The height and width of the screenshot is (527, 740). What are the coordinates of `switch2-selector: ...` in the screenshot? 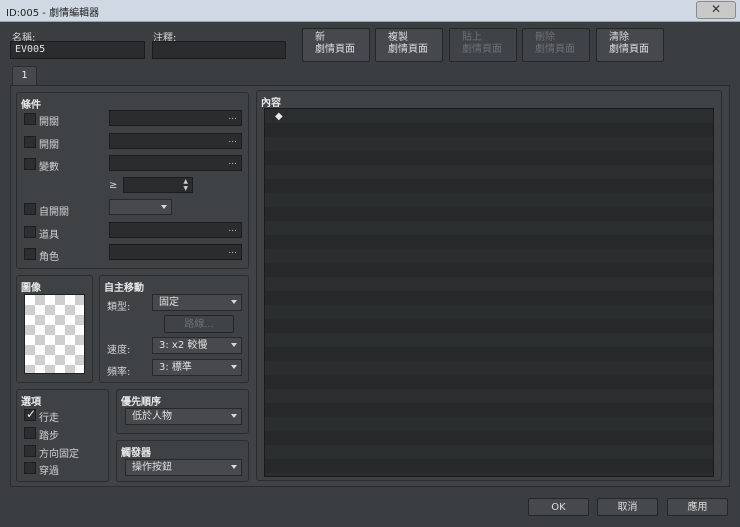 It's located at (175, 141).